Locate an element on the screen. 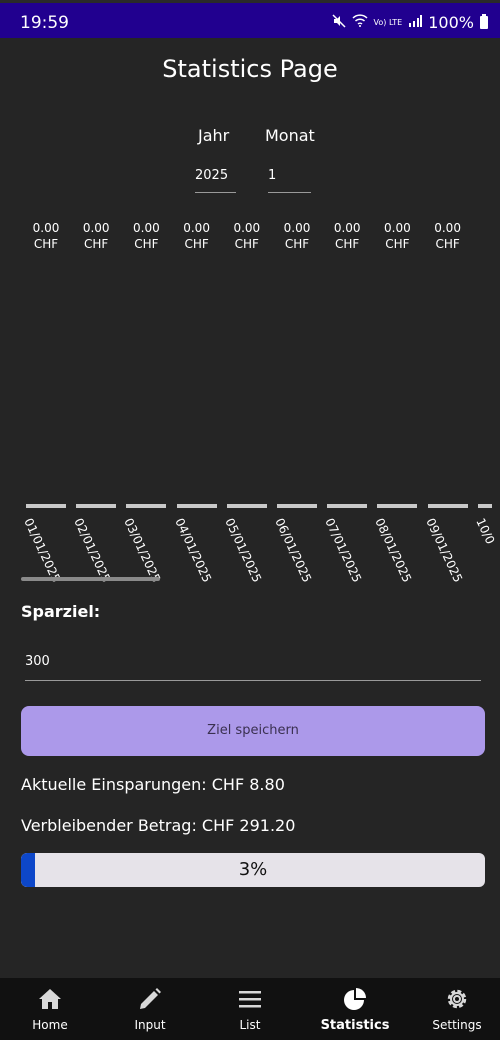 The height and width of the screenshot is (1040, 500). signal-icon is located at coordinates (415, 22).